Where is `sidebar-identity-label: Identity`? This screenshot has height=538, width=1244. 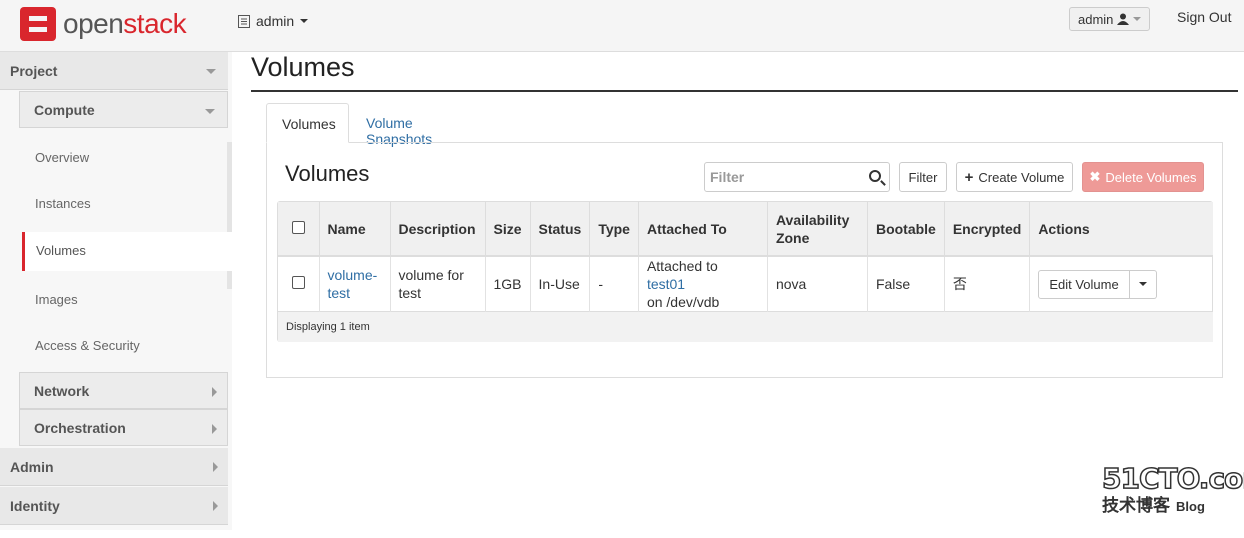 sidebar-identity-label: Identity is located at coordinates (35, 506).